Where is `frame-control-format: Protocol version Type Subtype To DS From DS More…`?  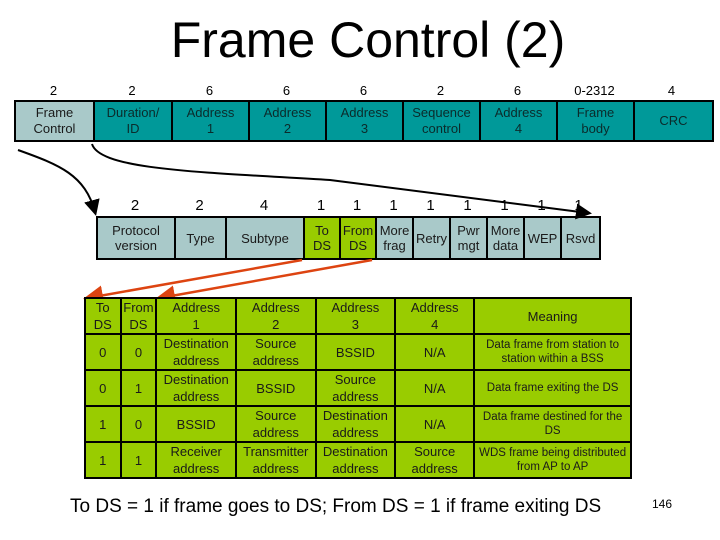
frame-control-format: Protocol version Type Subtype To DS From DS More… is located at coordinates (348, 238).